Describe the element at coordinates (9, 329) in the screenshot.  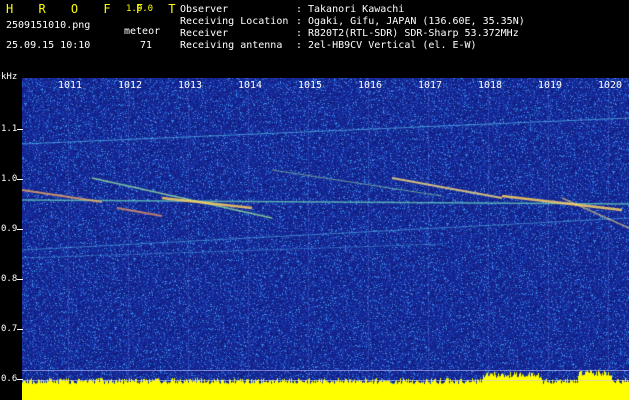
I see `y-tick-label: 0.7` at that location.